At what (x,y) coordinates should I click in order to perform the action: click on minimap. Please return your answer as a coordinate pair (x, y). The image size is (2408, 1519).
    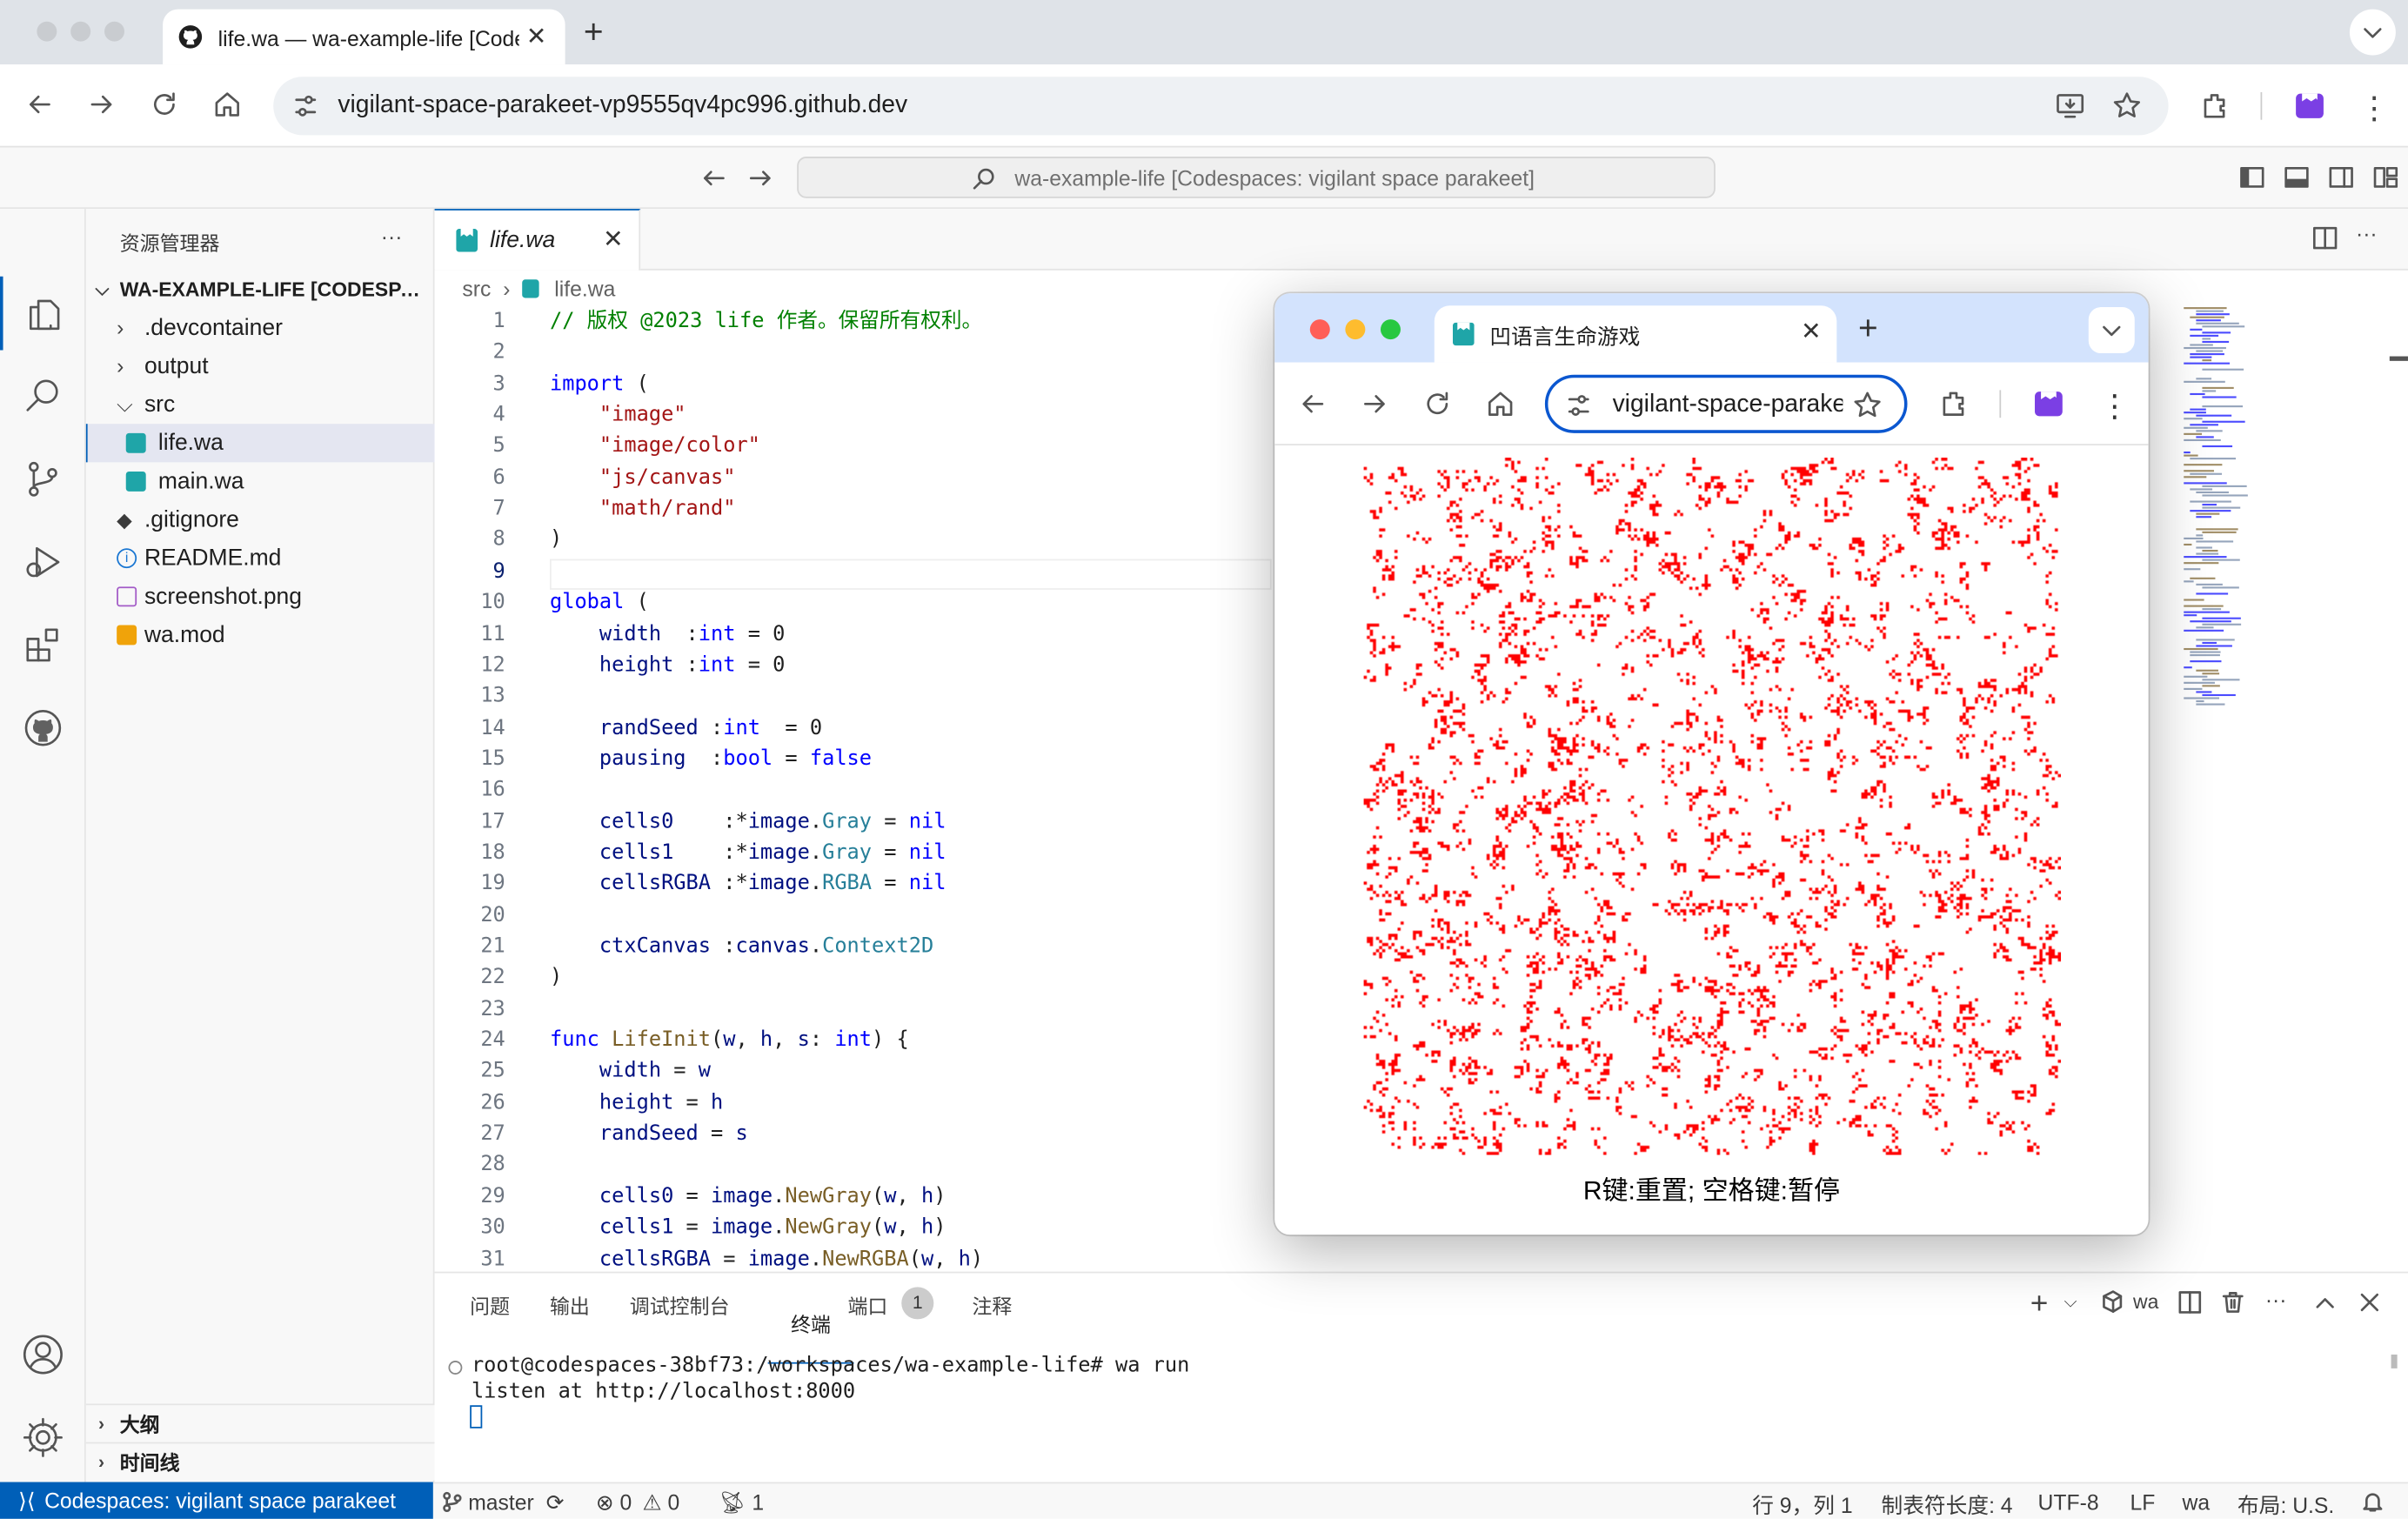
    Looking at the image, I should click on (2261, 514).